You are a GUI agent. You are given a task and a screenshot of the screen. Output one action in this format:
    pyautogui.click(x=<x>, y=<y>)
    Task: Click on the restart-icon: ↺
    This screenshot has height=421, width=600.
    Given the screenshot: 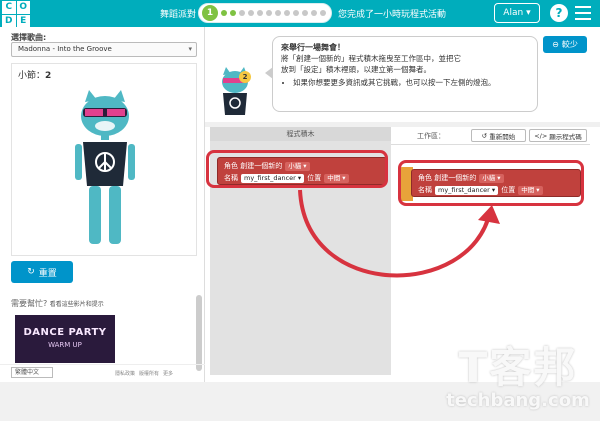 What is the action you would take?
    pyautogui.click(x=484, y=135)
    